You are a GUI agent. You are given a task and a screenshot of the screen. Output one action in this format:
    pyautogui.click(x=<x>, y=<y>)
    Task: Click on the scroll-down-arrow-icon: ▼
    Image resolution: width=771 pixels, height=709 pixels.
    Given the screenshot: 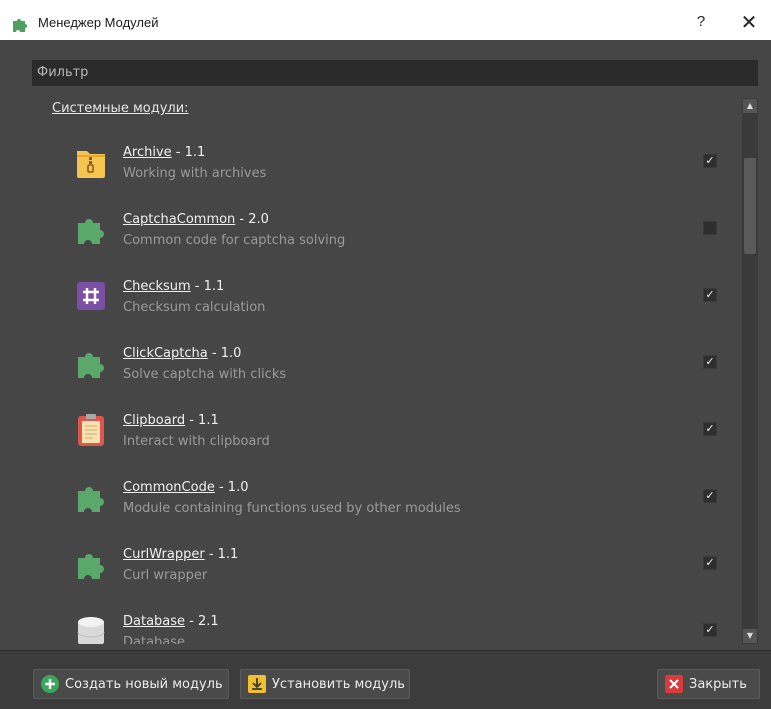 What is the action you would take?
    pyautogui.click(x=750, y=636)
    